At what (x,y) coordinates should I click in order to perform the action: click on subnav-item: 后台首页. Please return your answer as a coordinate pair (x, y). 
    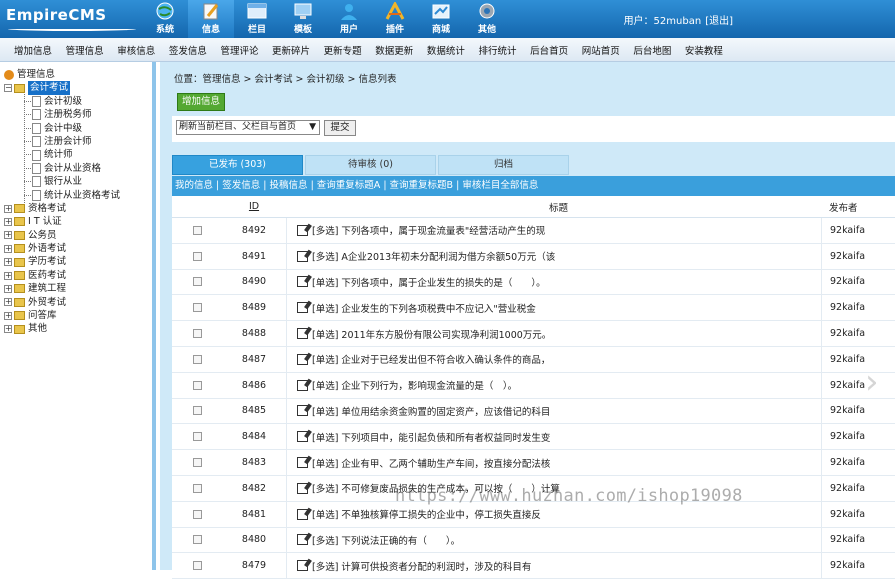
    Looking at the image, I should click on (549, 50).